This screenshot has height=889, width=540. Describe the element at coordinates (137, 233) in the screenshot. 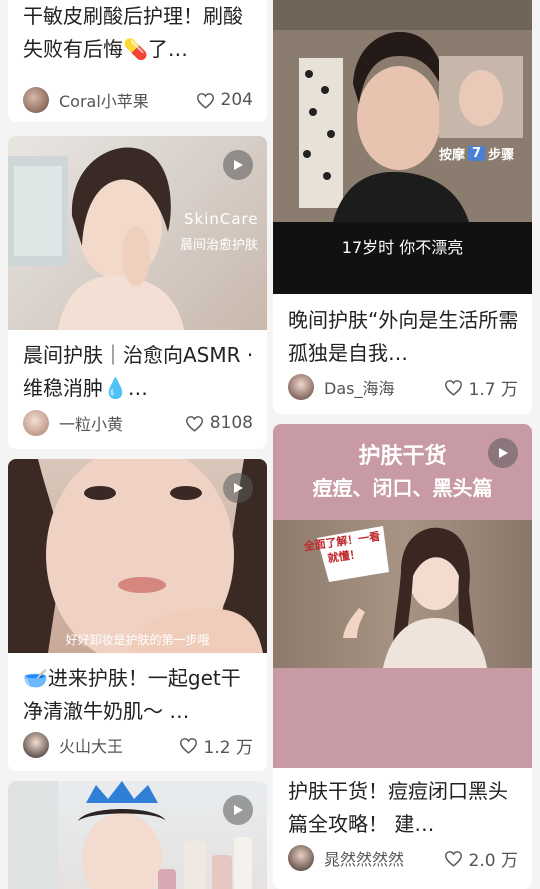

I see `note-cover-image: SkinCare 晨间治愈护肤` at that location.